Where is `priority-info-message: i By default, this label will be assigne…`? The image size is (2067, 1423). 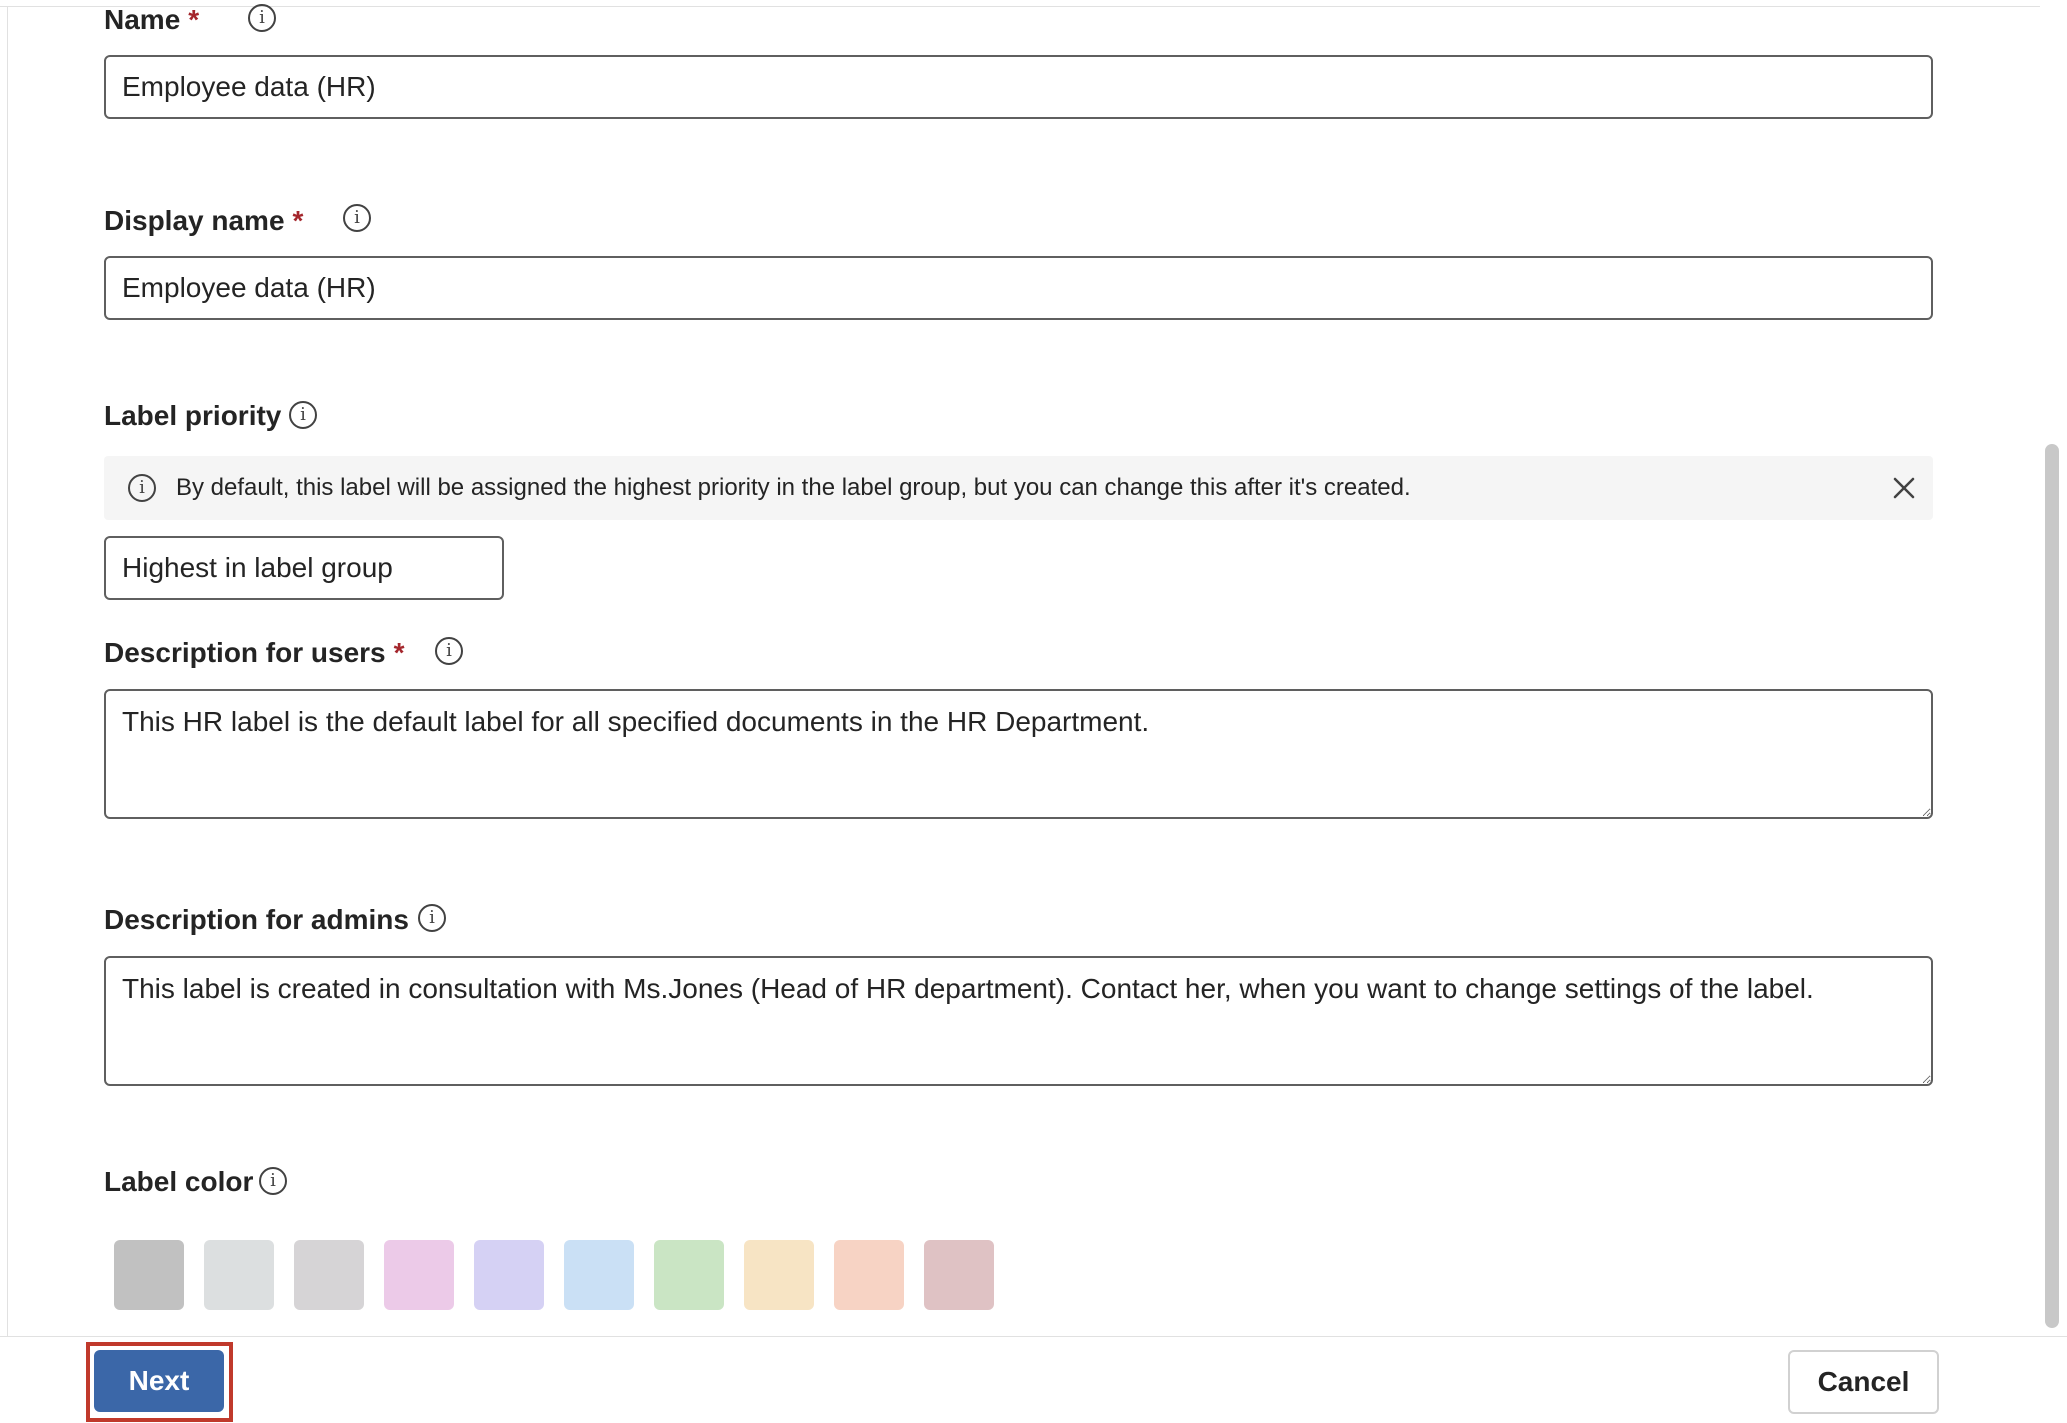
priority-info-message: i By default, this label will be assigne… is located at coordinates (1018, 488).